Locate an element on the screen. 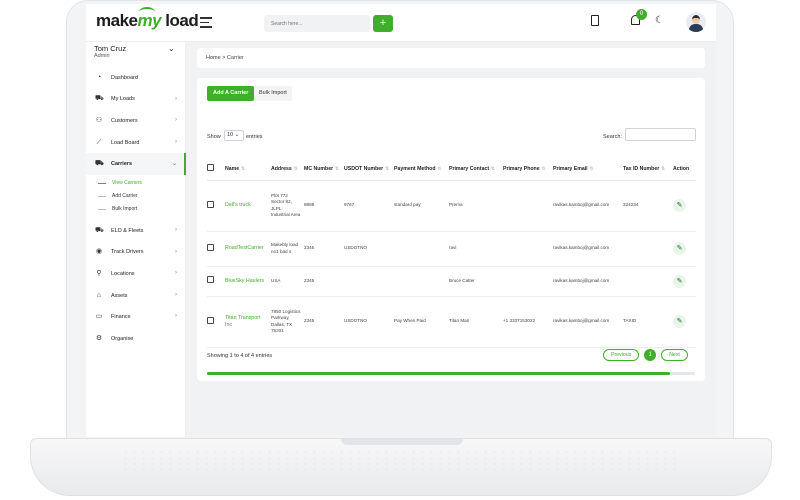 The height and width of the screenshot is (500, 800). add-carrier-button: Add A Carrier is located at coordinates (231, 93).